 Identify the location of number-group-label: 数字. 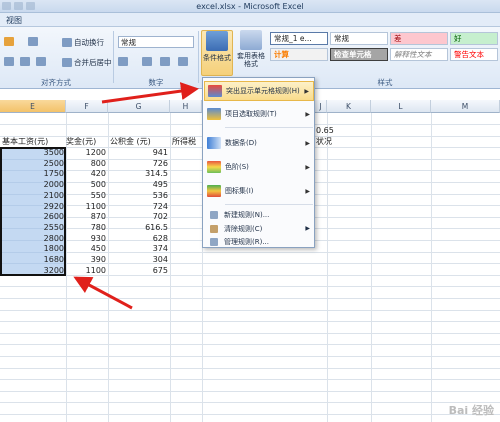
(156, 82).